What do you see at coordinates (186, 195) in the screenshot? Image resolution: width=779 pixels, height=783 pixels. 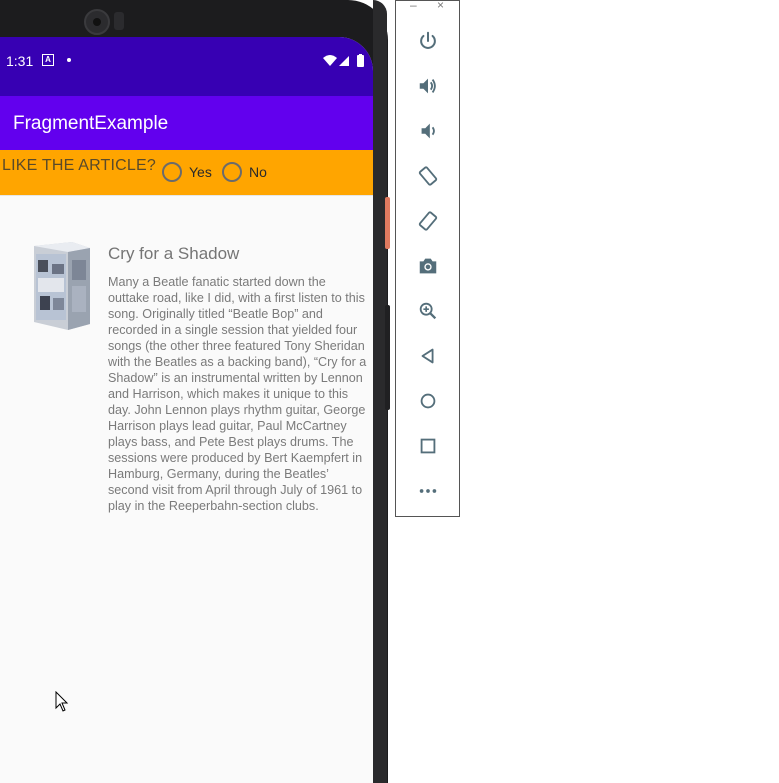 I see `divider` at bounding box center [186, 195].